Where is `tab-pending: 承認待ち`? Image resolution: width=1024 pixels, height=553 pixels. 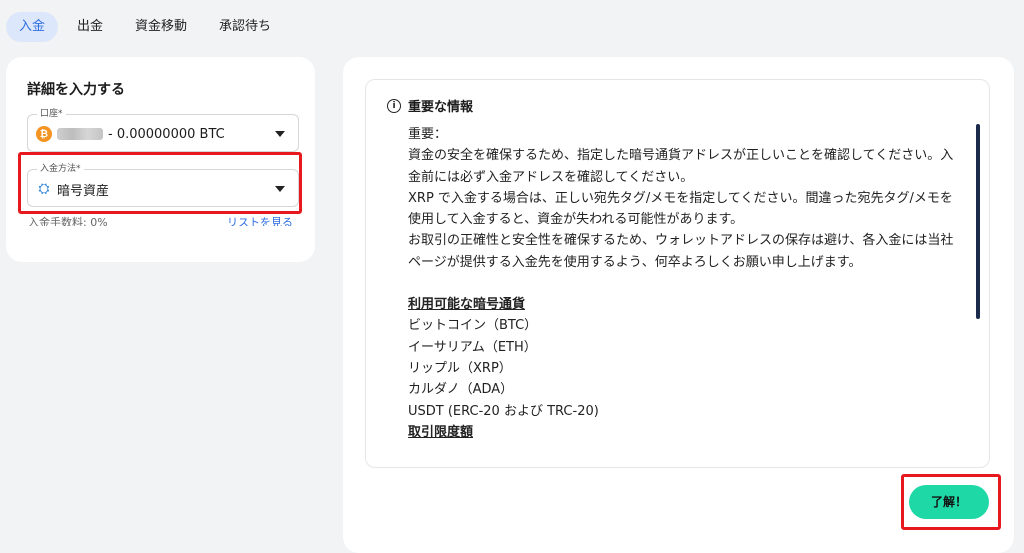 tab-pending: 承認待ち is located at coordinates (245, 27).